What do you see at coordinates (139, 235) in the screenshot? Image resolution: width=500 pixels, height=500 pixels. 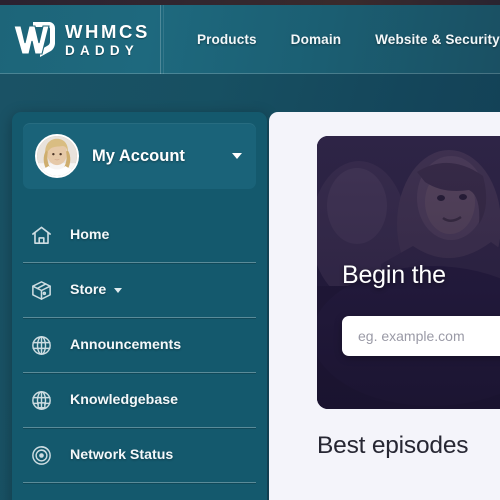 I see `sidebar-item-home: Home` at bounding box center [139, 235].